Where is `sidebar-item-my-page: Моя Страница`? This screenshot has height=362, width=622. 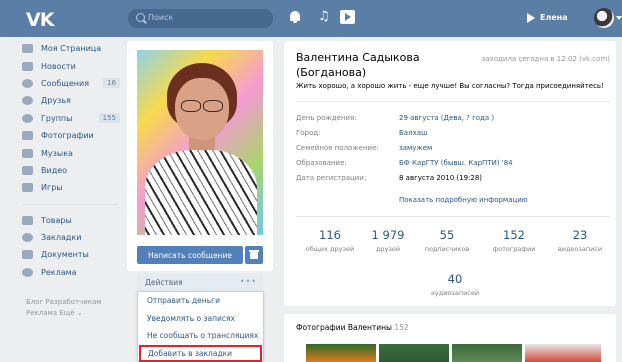
sidebar-item-my-page: Моя Страница is located at coordinates (72, 48).